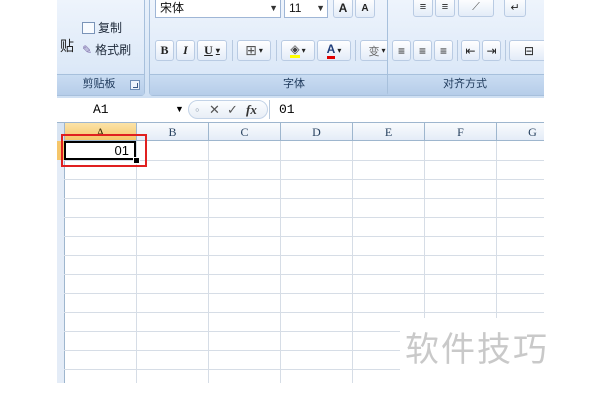 The width and height of the screenshot is (600, 400). What do you see at coordinates (61, 262) in the screenshot?
I see `row-headers` at bounding box center [61, 262].